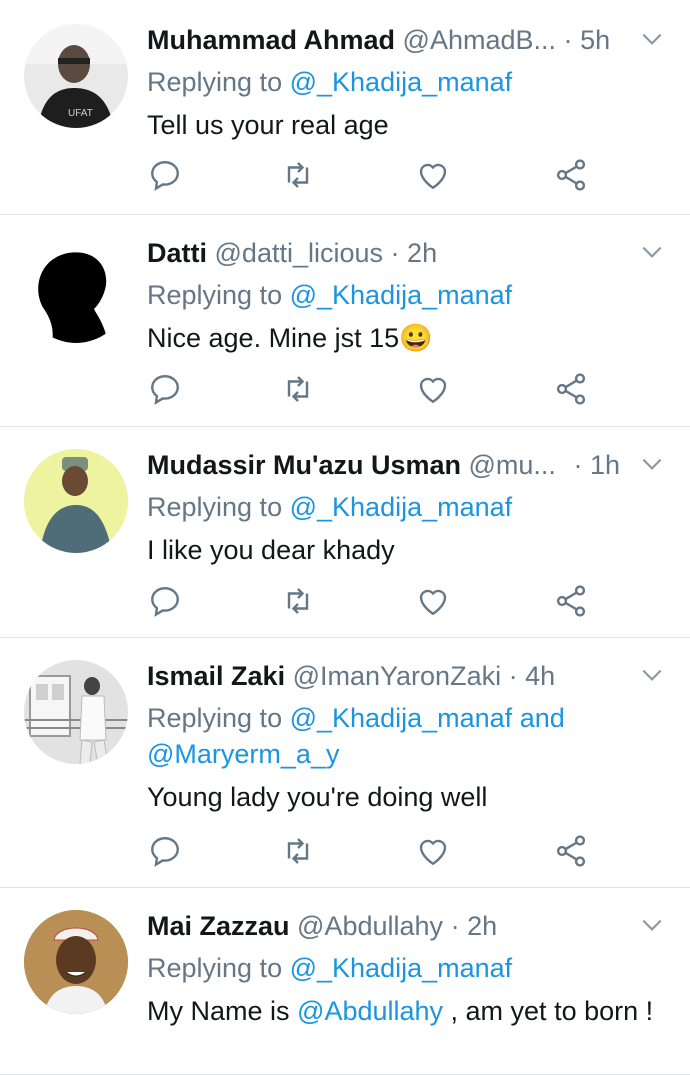  What do you see at coordinates (370, 926) in the screenshot?
I see `author-handle: @Abdullahy` at bounding box center [370, 926].